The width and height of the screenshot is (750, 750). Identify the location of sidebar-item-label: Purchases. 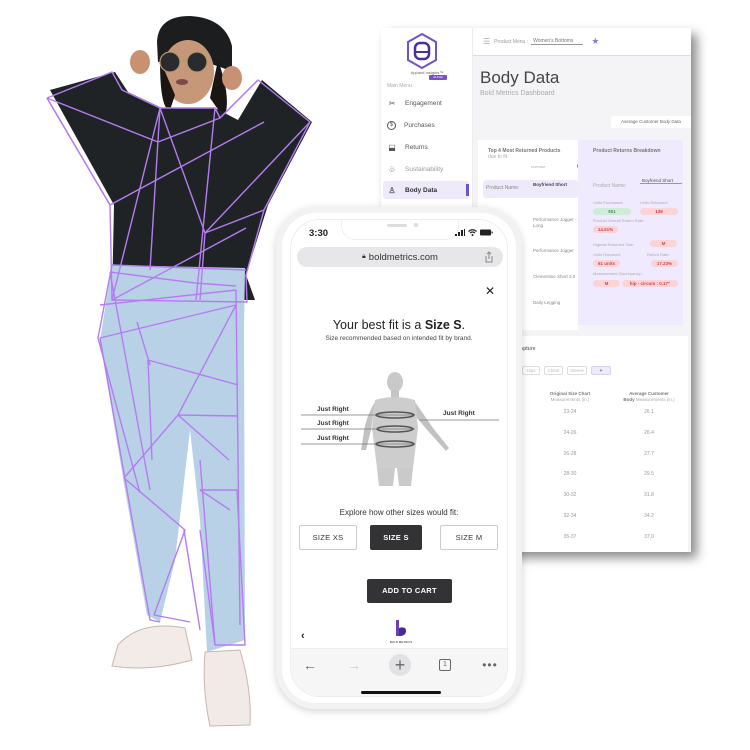
(419, 125).